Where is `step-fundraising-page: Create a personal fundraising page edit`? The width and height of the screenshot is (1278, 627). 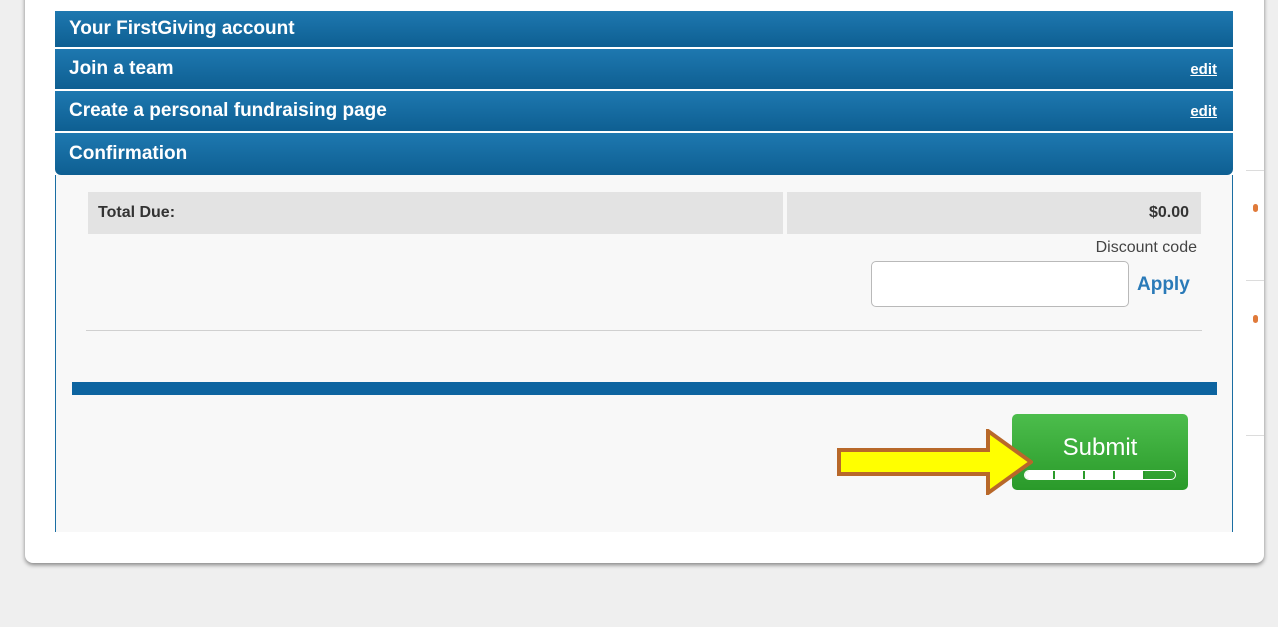 step-fundraising-page: Create a personal fundraising page edit is located at coordinates (644, 111).